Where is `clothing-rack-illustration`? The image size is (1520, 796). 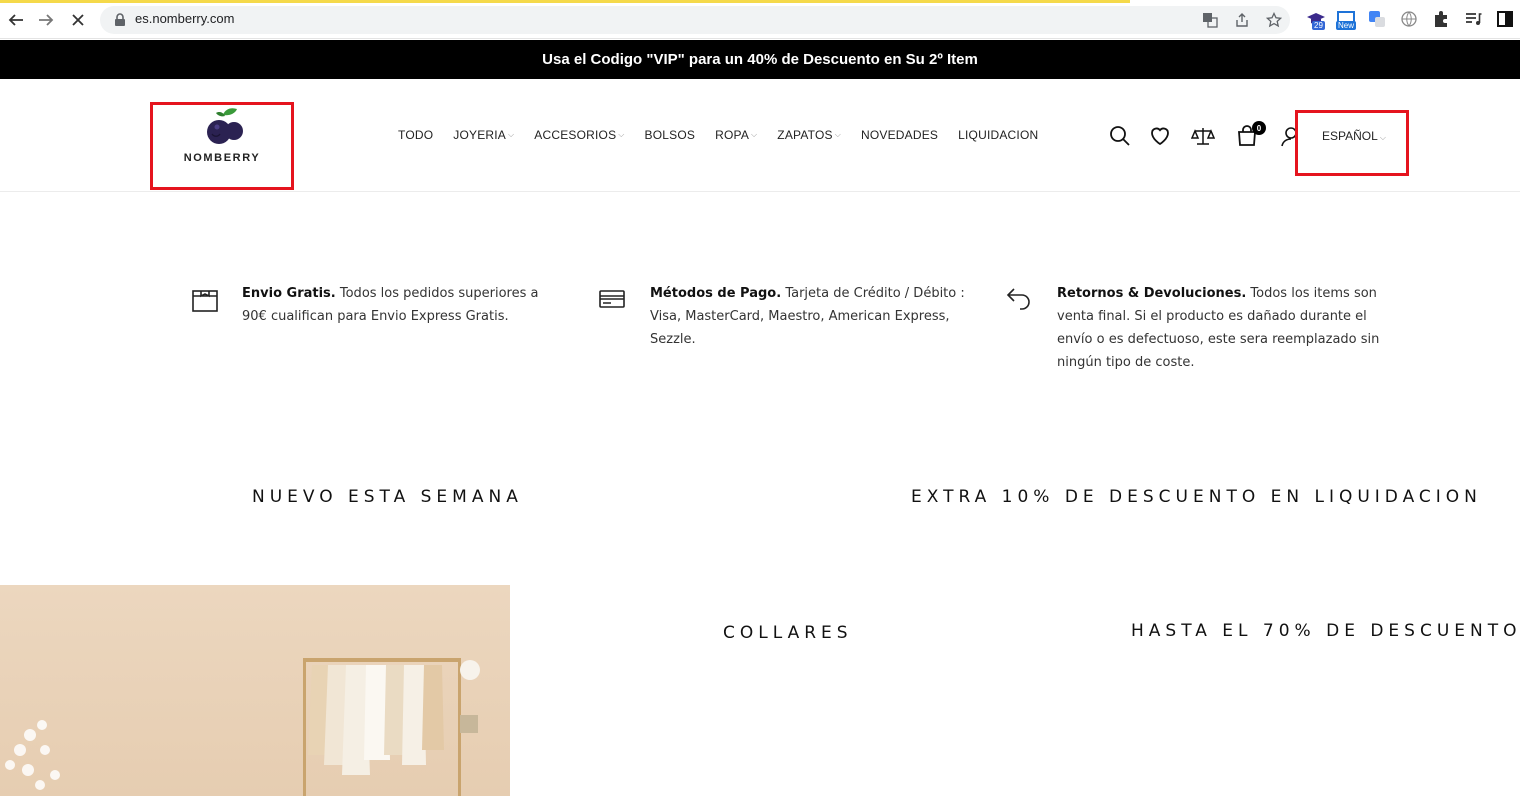 clothing-rack-illustration is located at coordinates (242, 727).